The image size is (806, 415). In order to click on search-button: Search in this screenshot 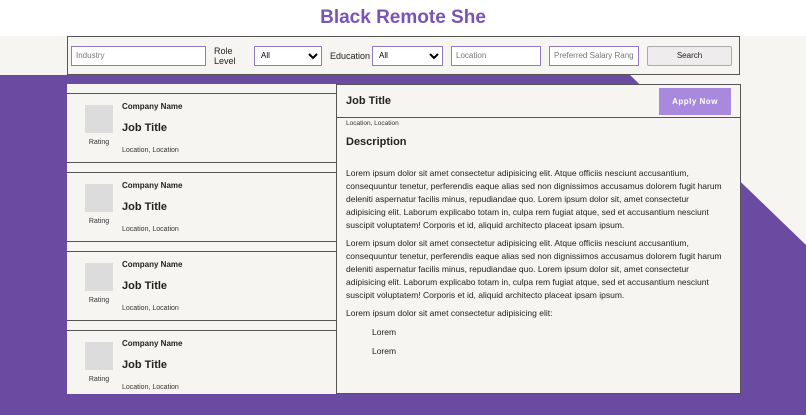, I will do `click(690, 55)`.